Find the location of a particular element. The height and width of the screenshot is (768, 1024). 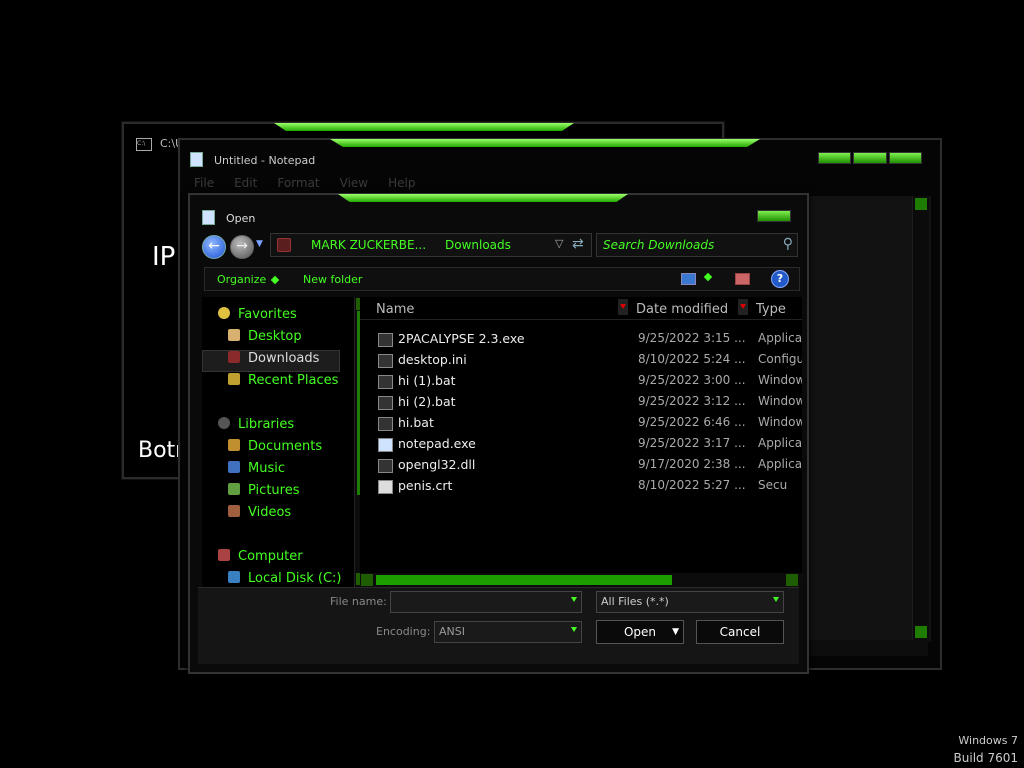

certificate-icon is located at coordinates (385, 487).